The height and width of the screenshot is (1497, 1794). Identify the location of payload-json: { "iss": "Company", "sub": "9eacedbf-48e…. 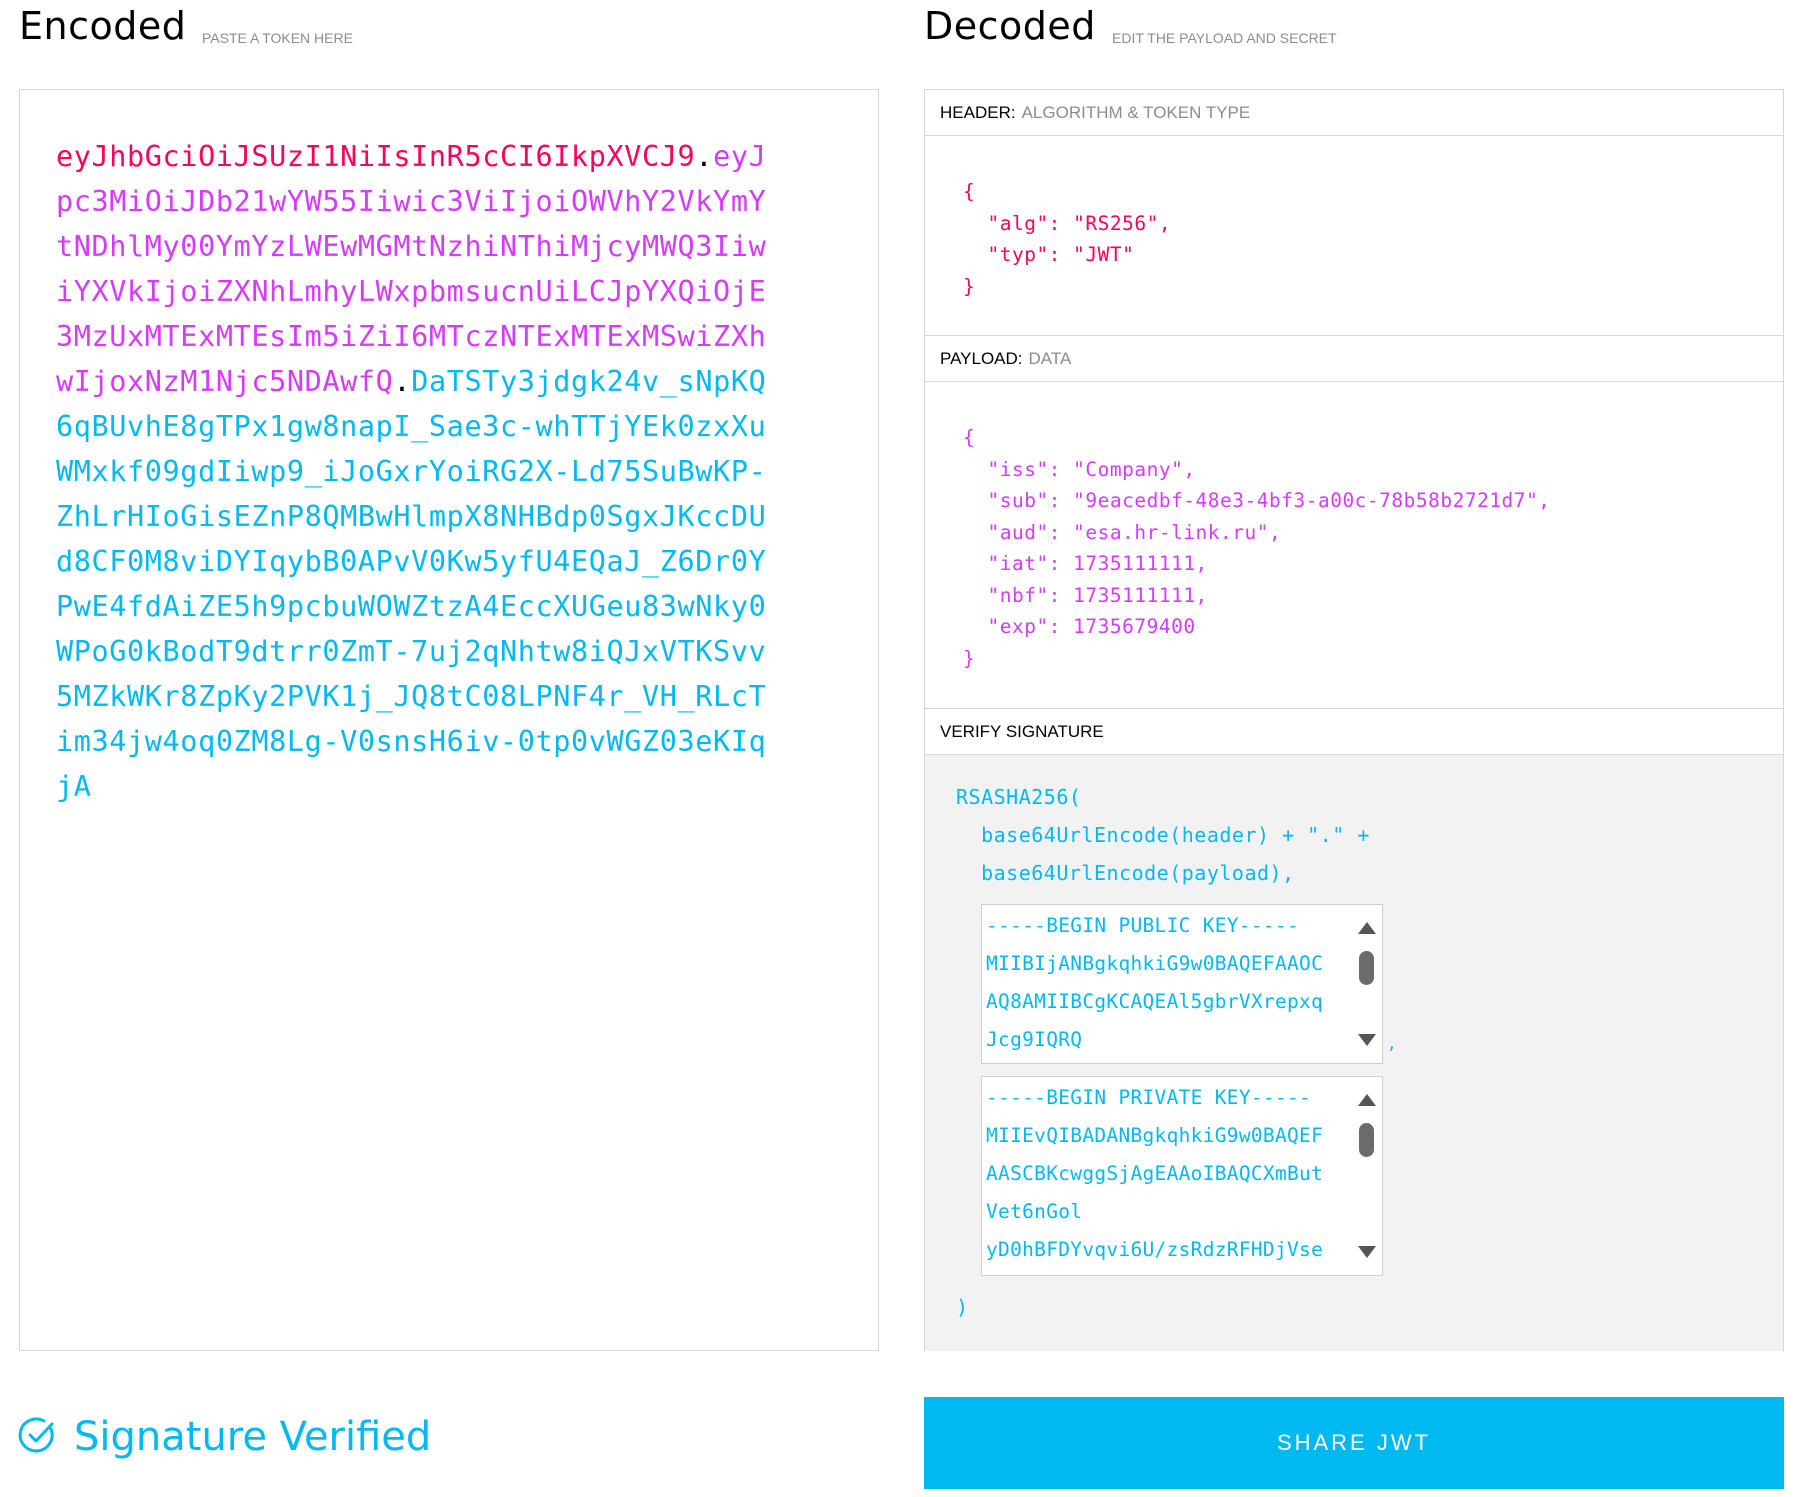
(1257, 548).